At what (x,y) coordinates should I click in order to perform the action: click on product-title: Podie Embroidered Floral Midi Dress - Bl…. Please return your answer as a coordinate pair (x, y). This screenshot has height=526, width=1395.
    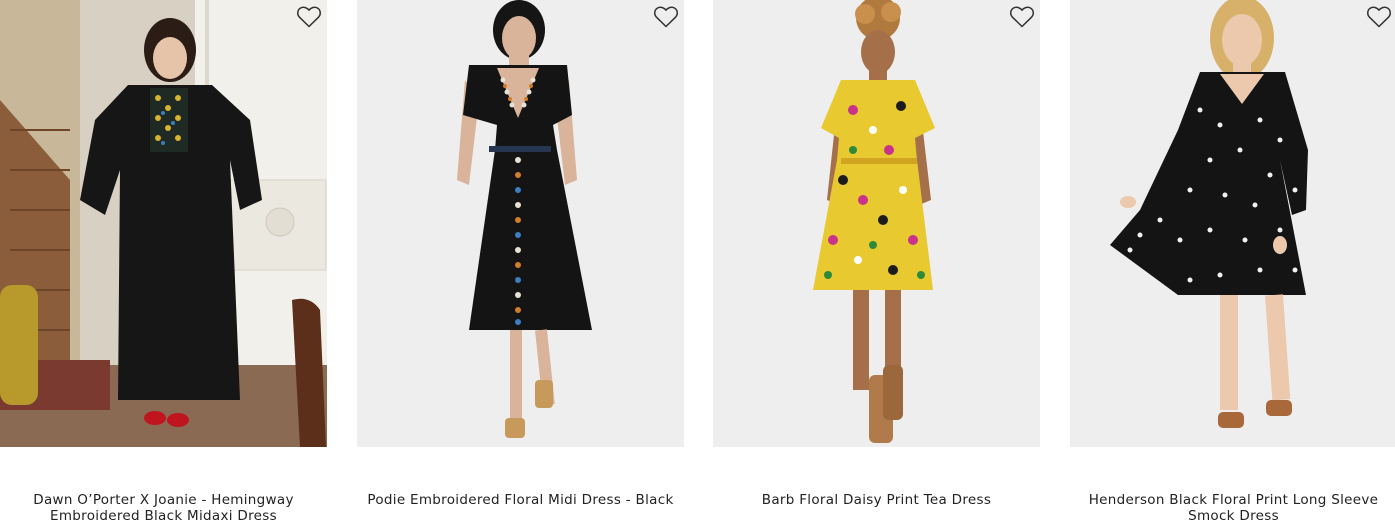
    Looking at the image, I should click on (520, 500).